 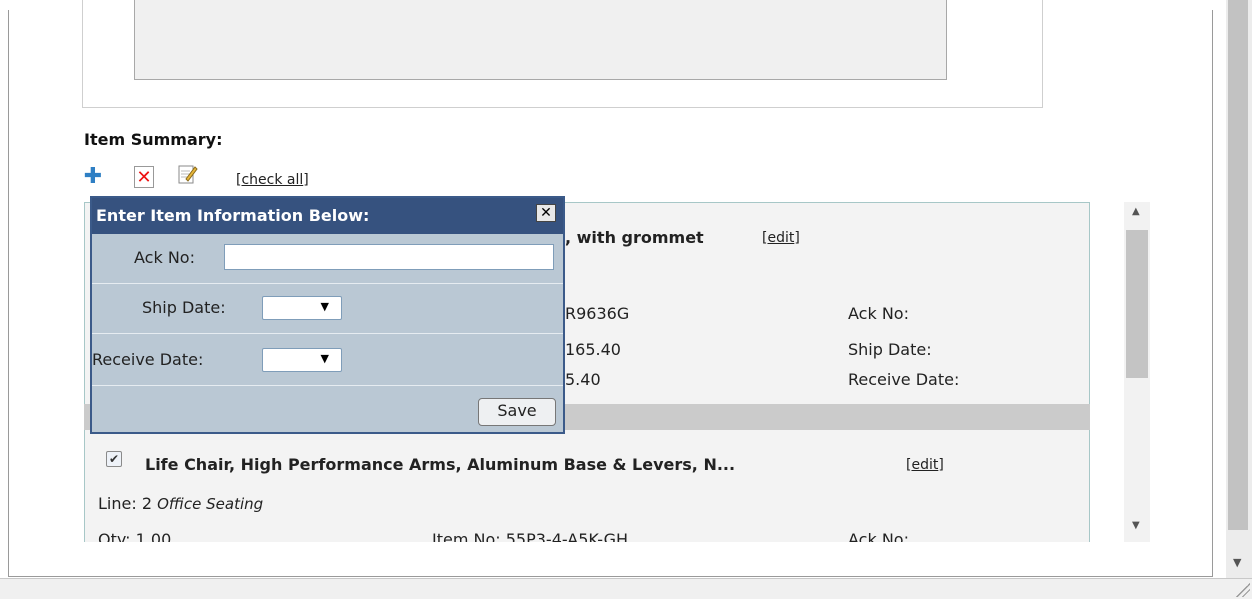 I want to click on item-1-total: 5.40, so click(x=583, y=379).